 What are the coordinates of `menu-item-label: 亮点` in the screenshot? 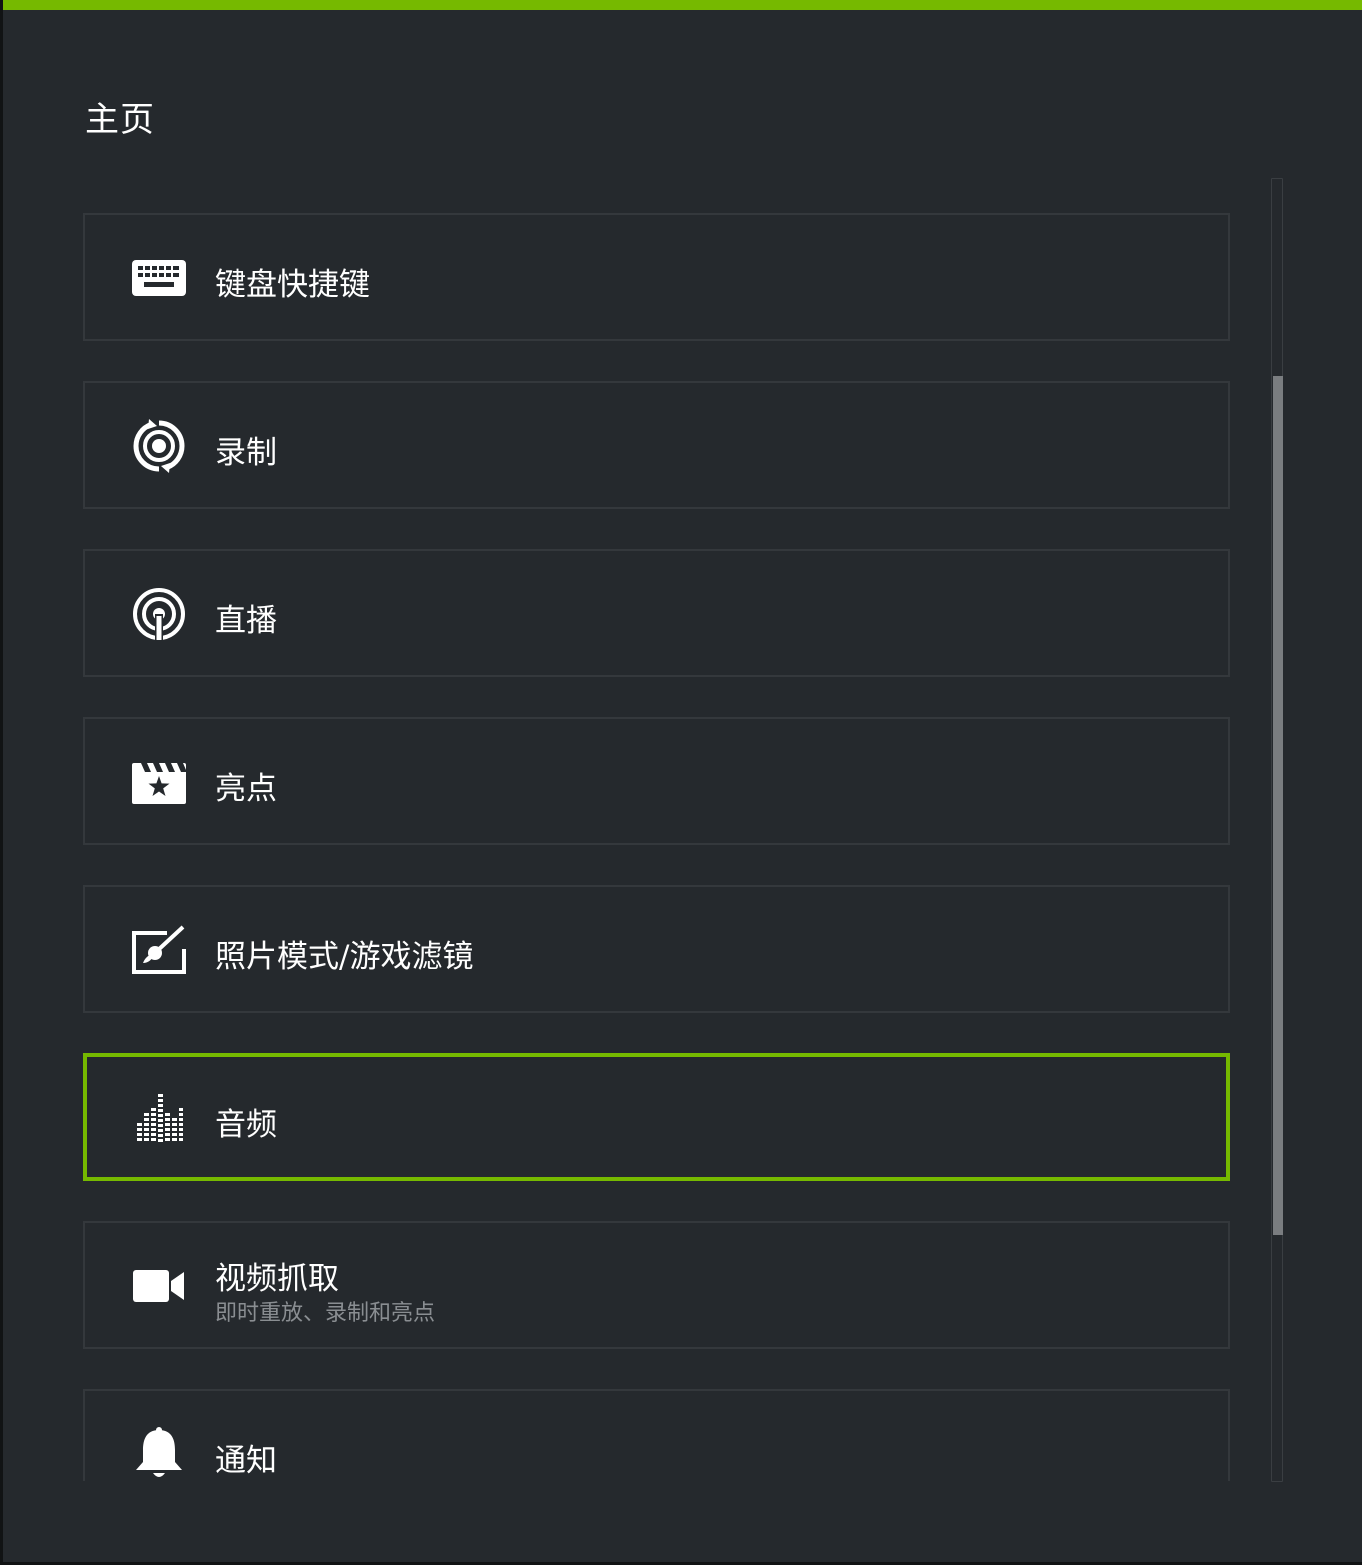 It's located at (246, 789).